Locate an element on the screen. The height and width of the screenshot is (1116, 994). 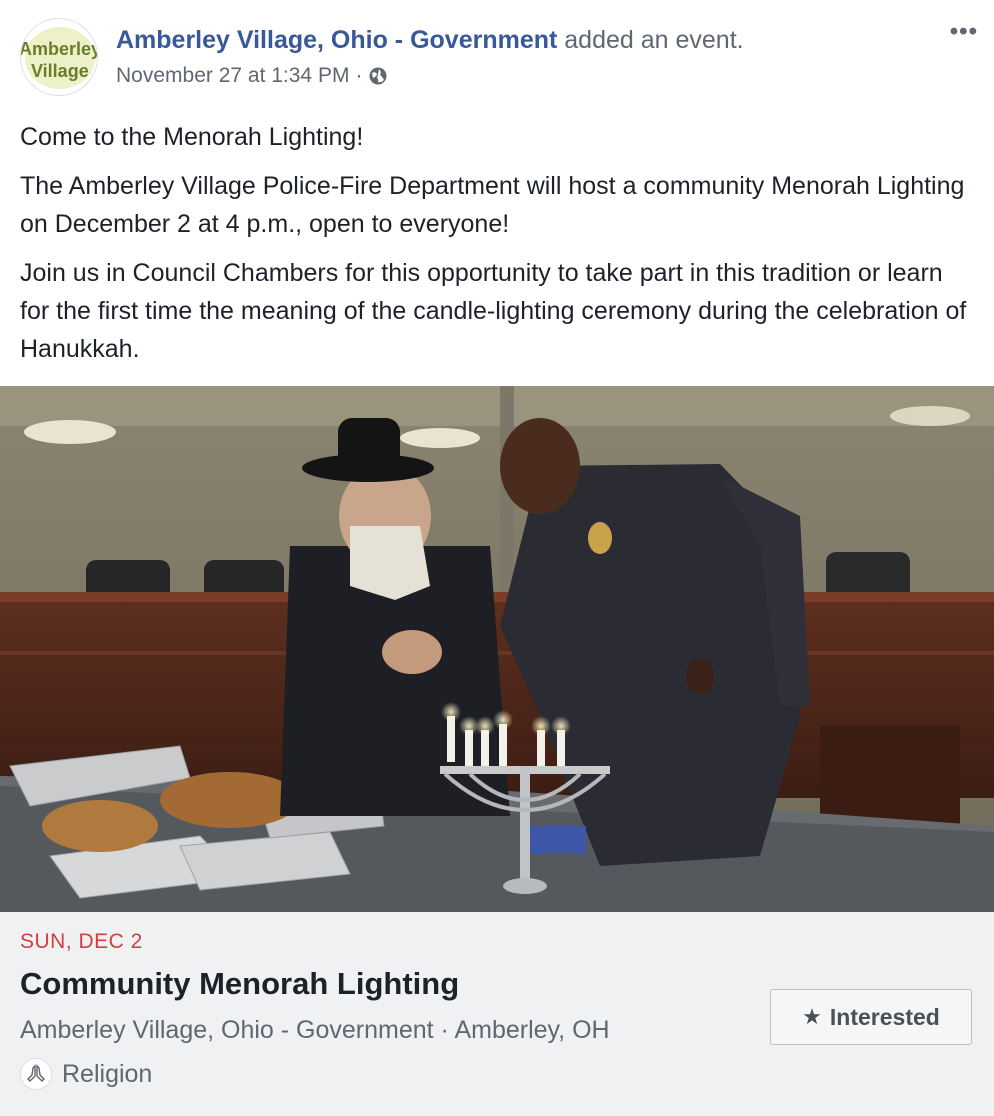
post-action-text: added an event. is located at coordinates (650, 40).